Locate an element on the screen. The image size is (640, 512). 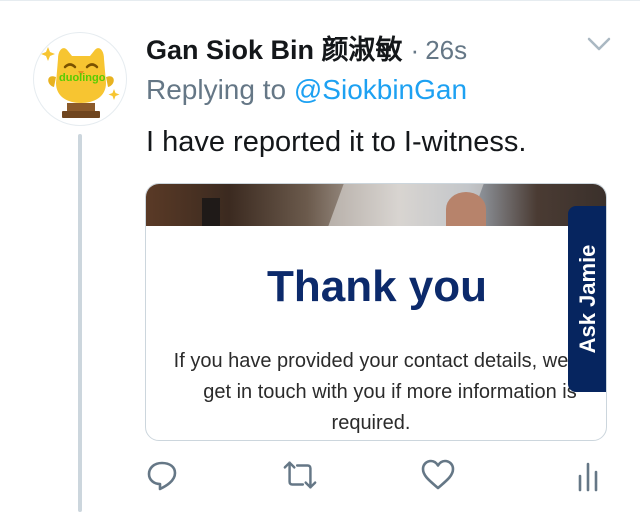
ask-jamie-label: Ask Jamie is located at coordinates (587, 299).